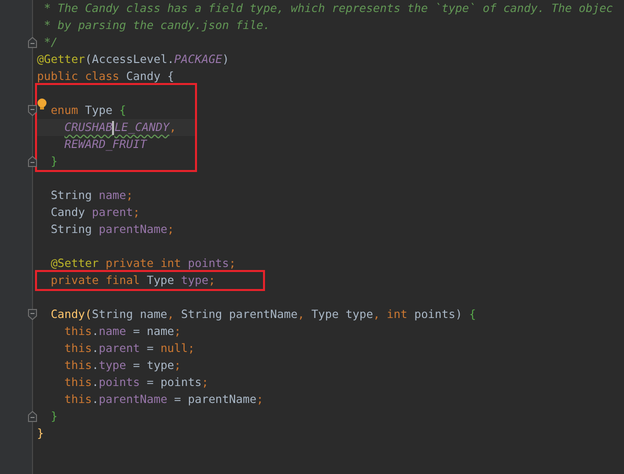 This screenshot has height=474, width=624. What do you see at coordinates (133, 59) in the screenshot?
I see `code-line: @Getter(AccessLevel.PACKAGE)` at bounding box center [133, 59].